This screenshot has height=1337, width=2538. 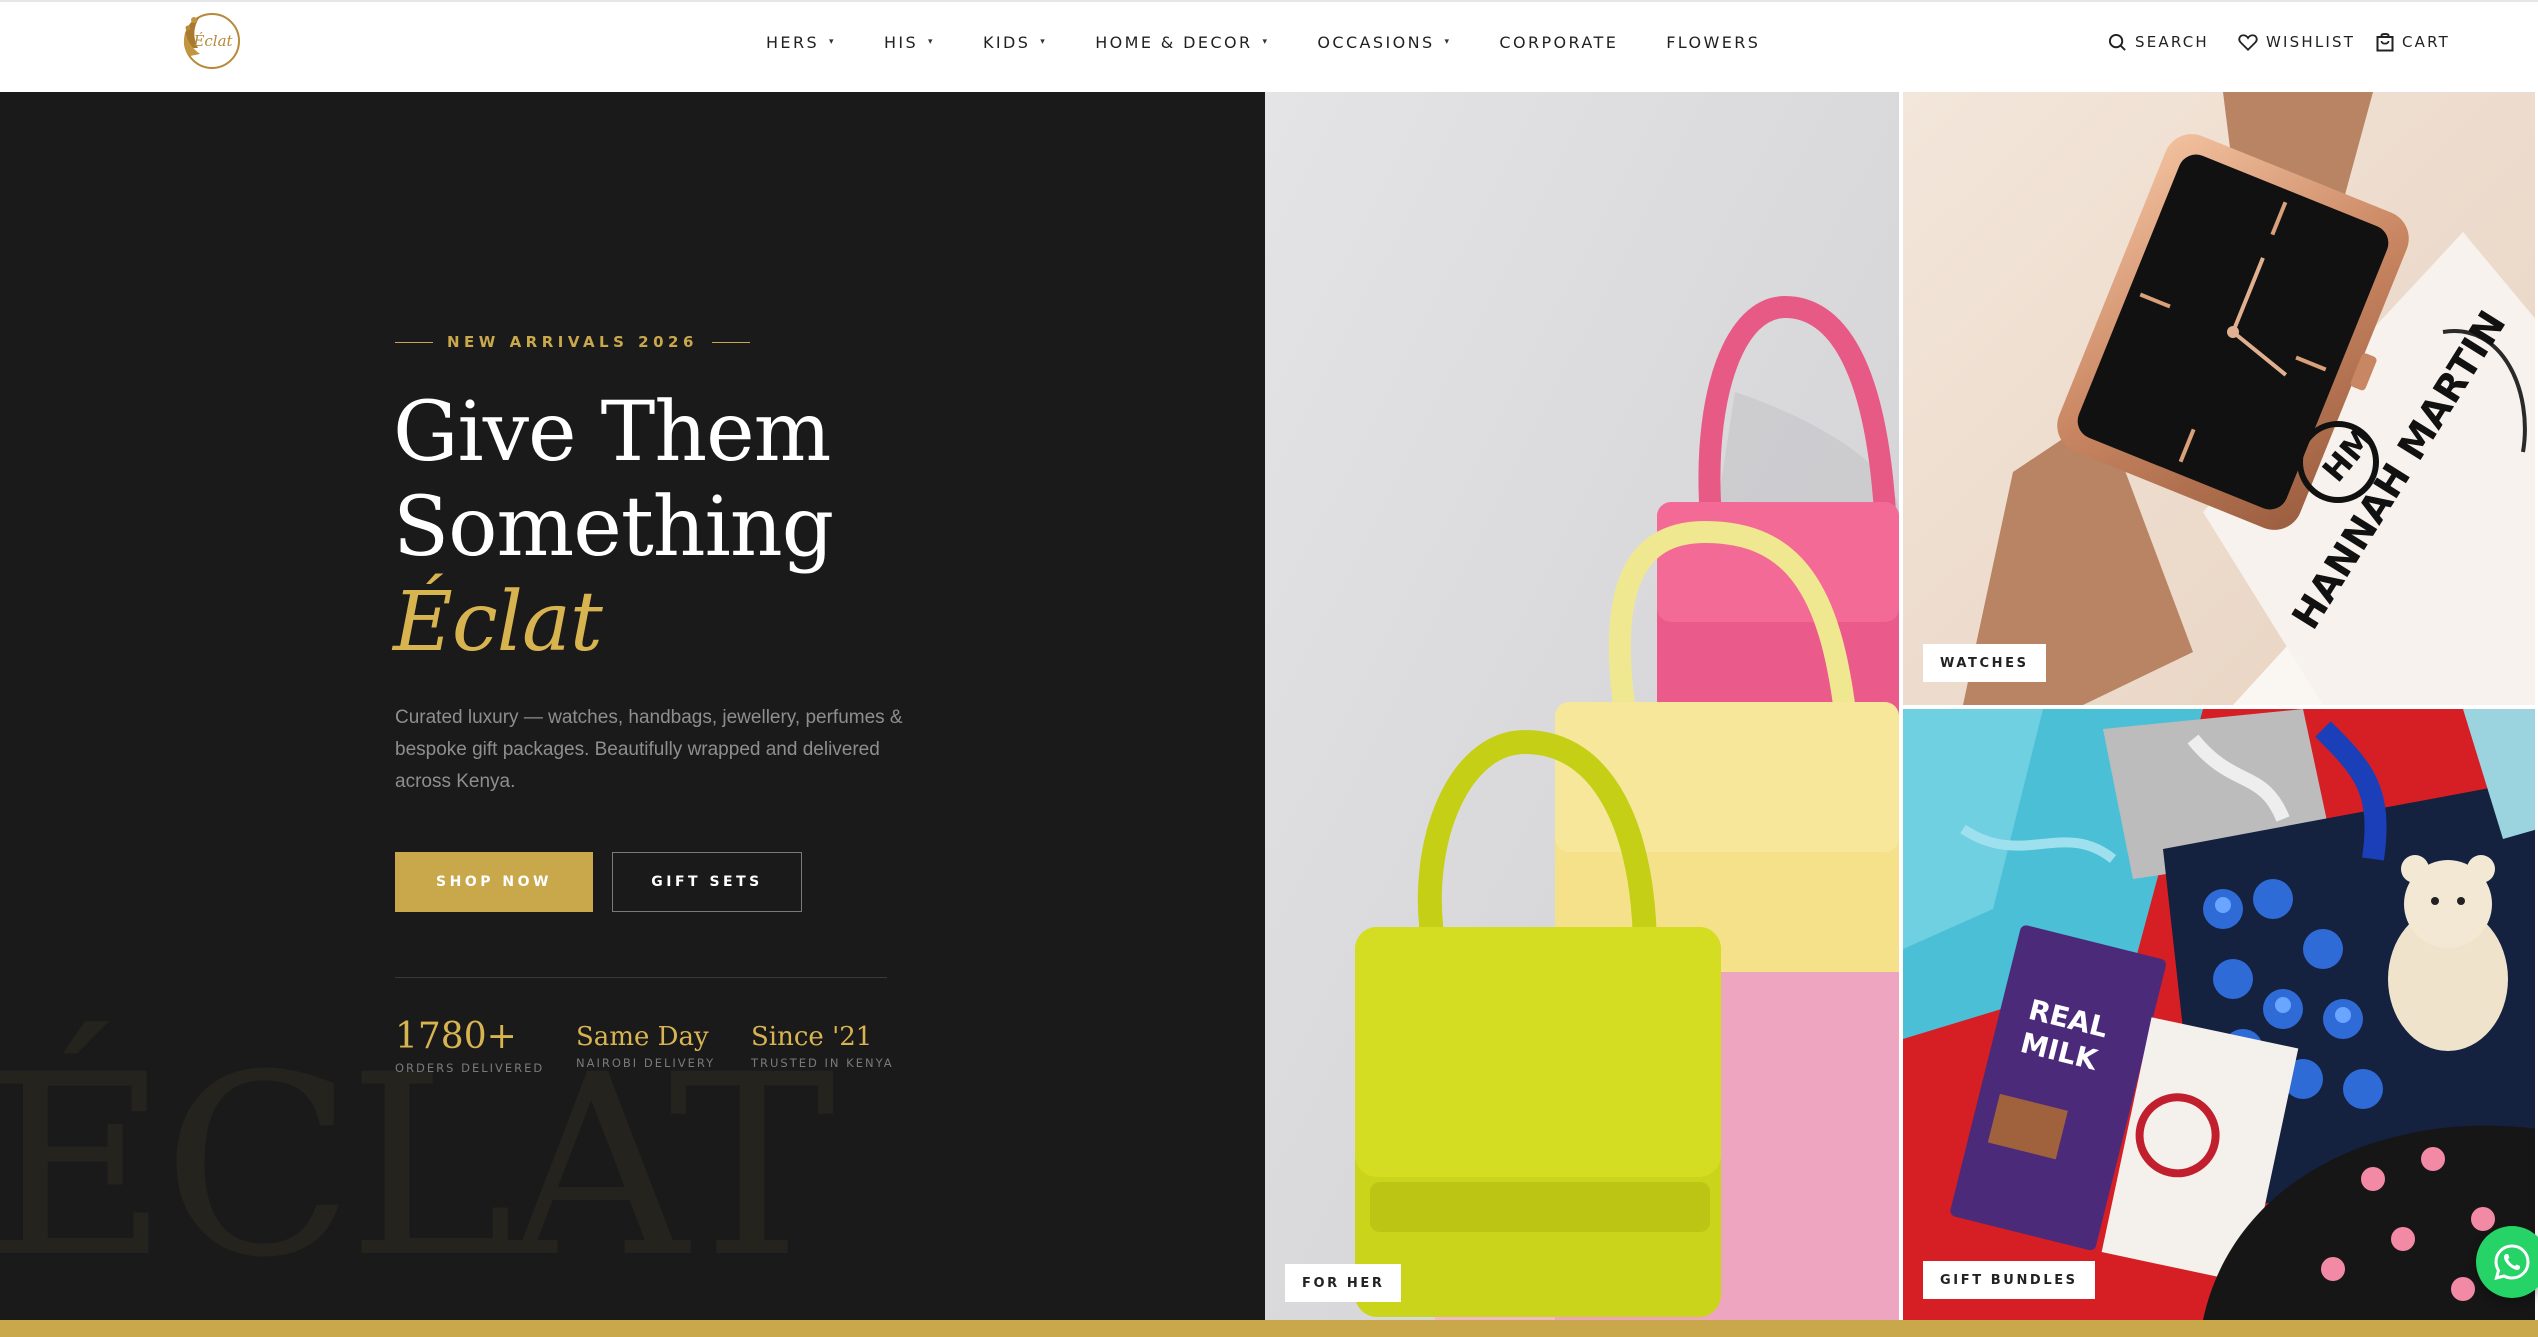 What do you see at coordinates (1182, 42) in the screenshot?
I see `nav-item-home-decor: HOME & DECOR ▾` at bounding box center [1182, 42].